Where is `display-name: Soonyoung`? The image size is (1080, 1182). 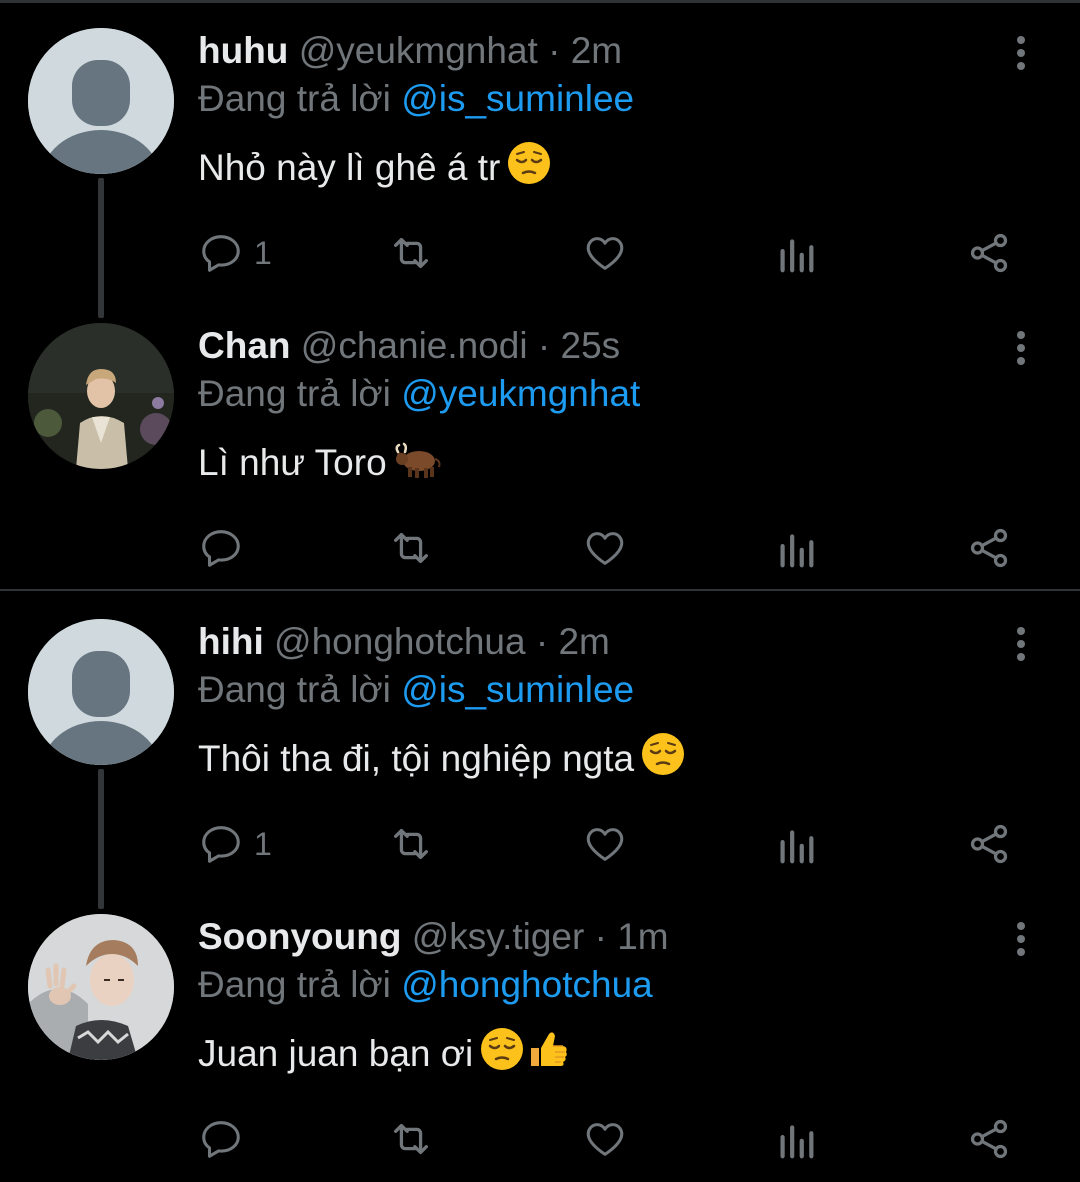
display-name: Soonyoung is located at coordinates (299, 936).